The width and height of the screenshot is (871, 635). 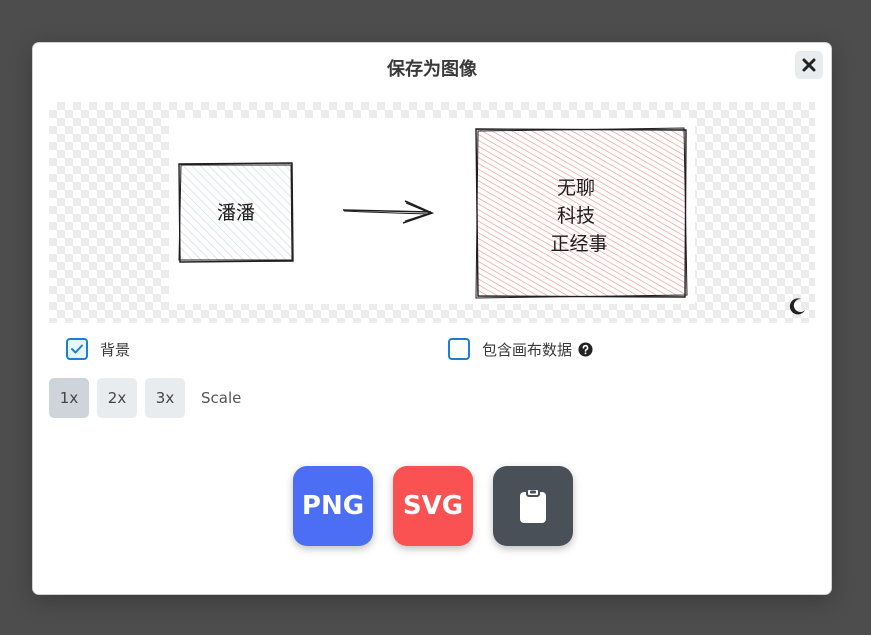 What do you see at coordinates (578, 244) in the screenshot?
I see `right-box-line-3: 正经事` at bounding box center [578, 244].